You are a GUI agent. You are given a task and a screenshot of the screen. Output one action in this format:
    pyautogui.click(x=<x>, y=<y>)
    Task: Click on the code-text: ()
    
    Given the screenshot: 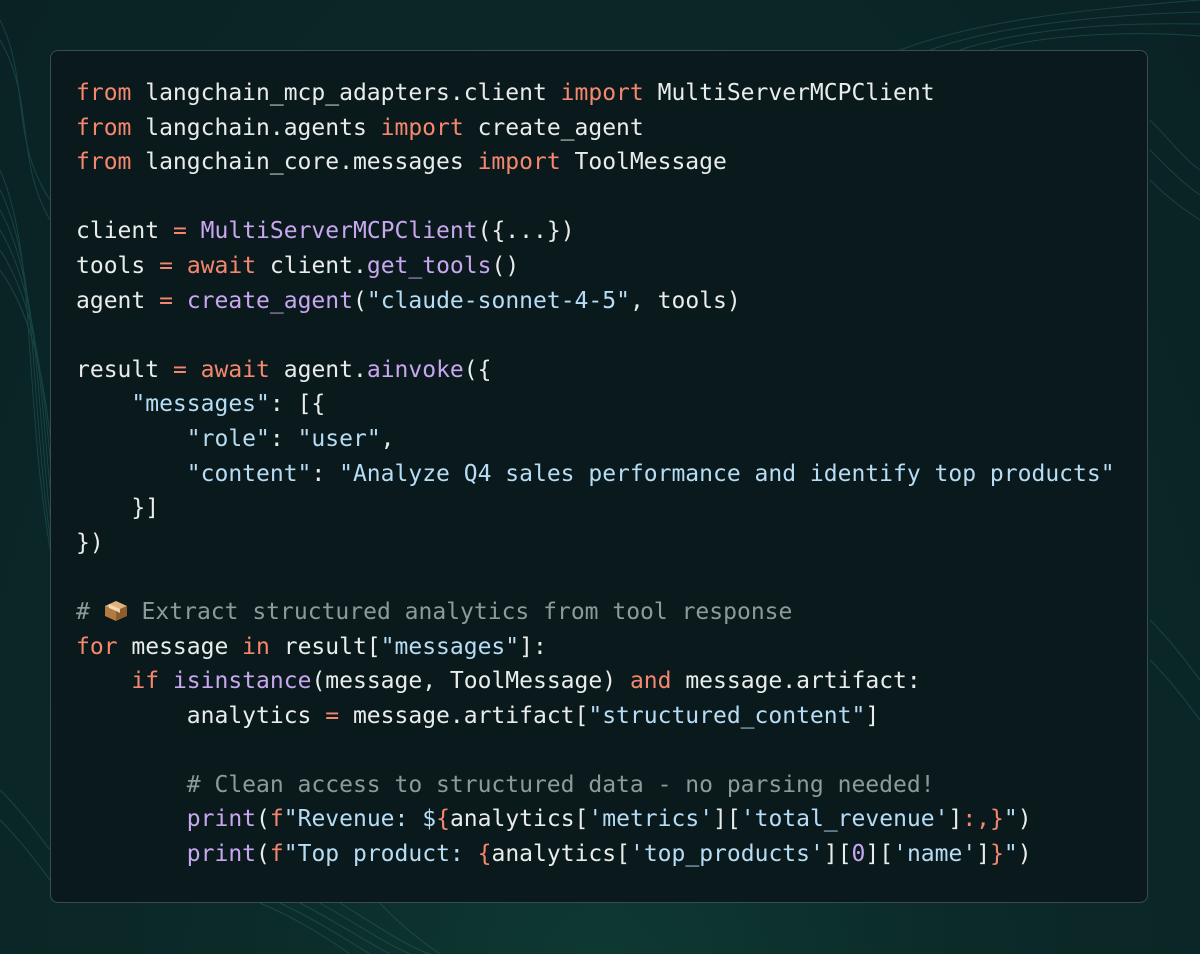 What is the action you would take?
    pyautogui.click(x=505, y=265)
    